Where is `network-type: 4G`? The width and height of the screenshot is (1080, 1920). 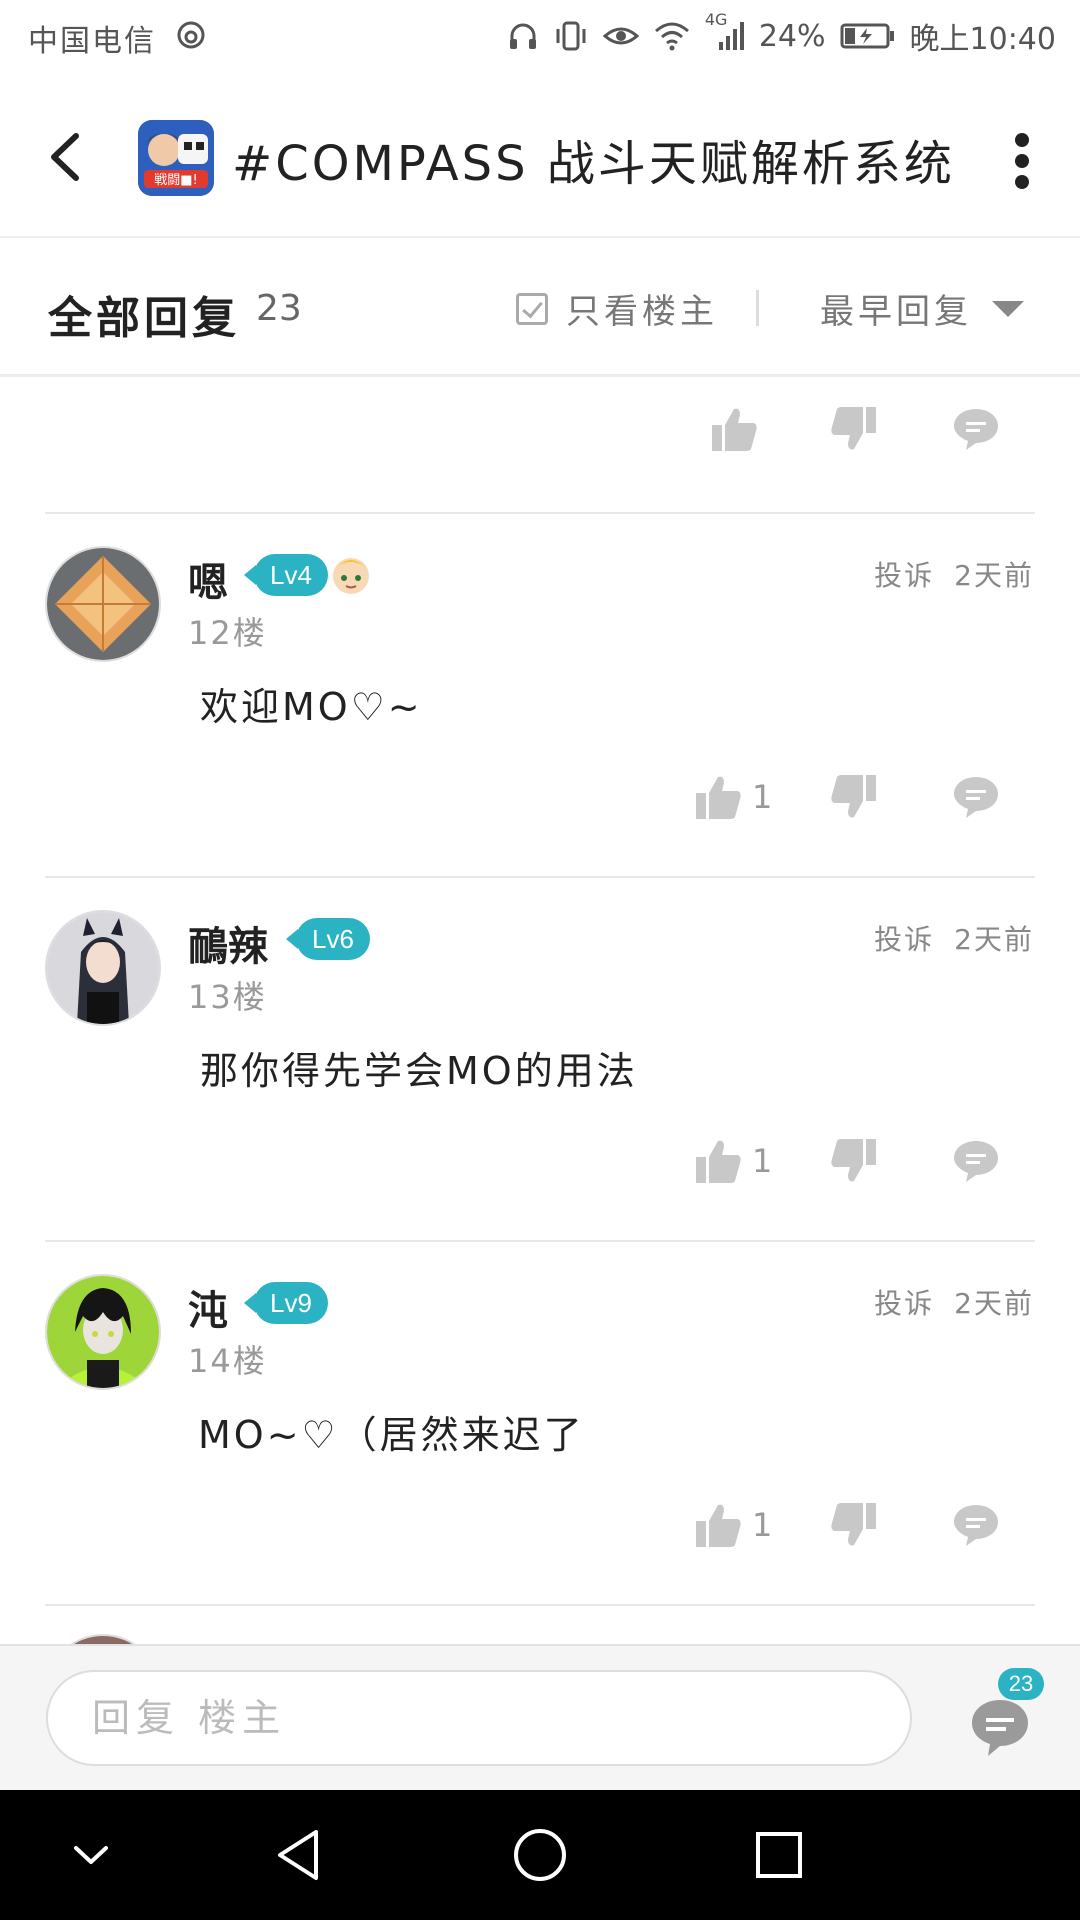
network-type: 4G is located at coordinates (716, 19).